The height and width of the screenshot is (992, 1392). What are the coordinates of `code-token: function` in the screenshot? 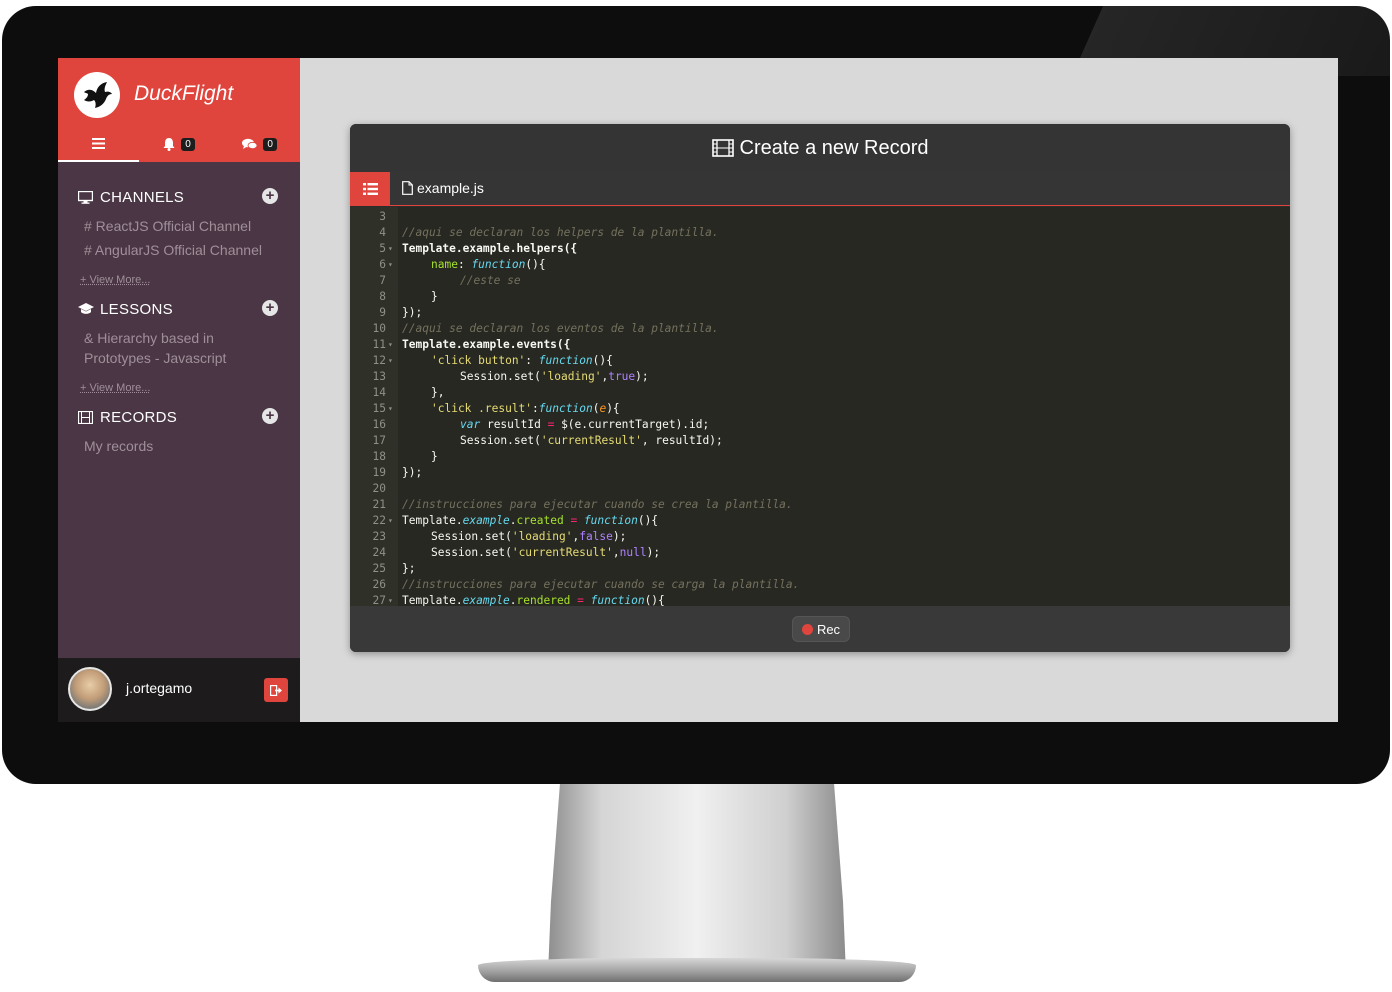 It's located at (610, 520).